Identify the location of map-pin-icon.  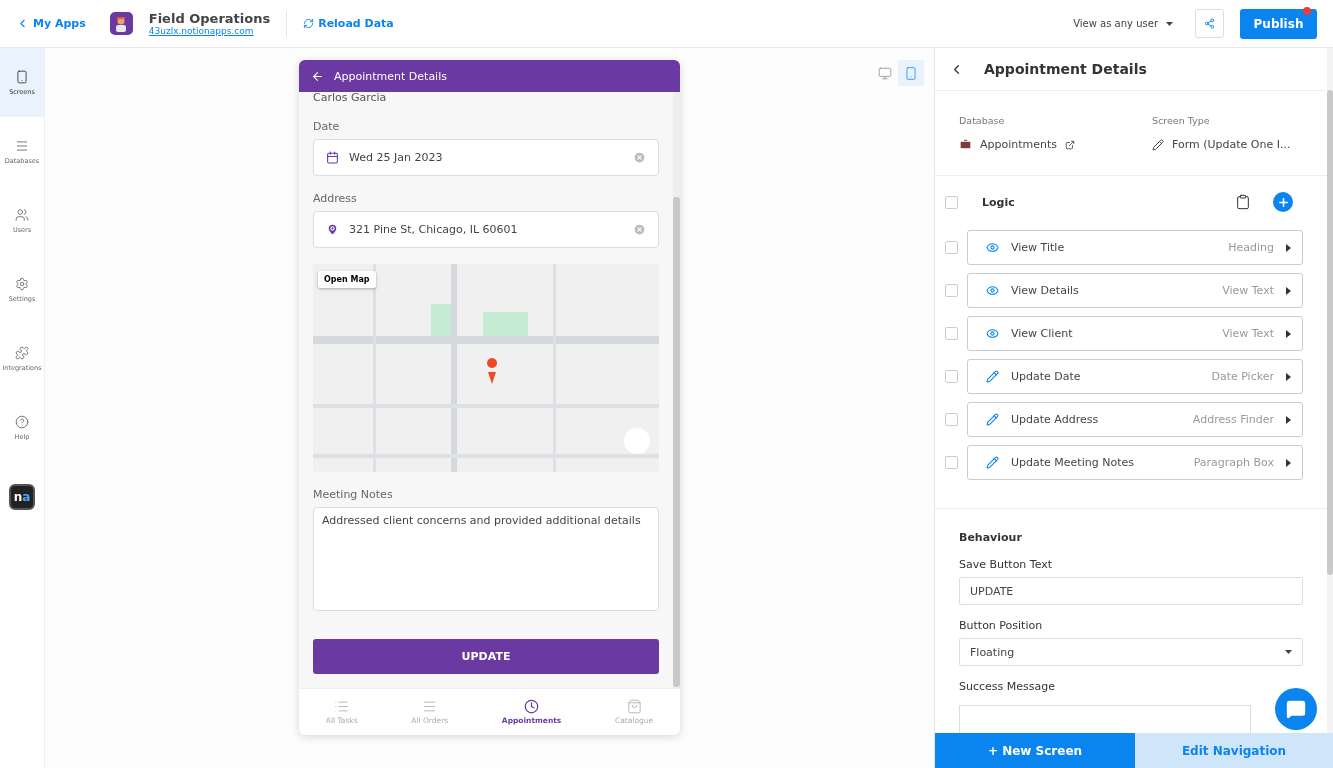
(332, 229).